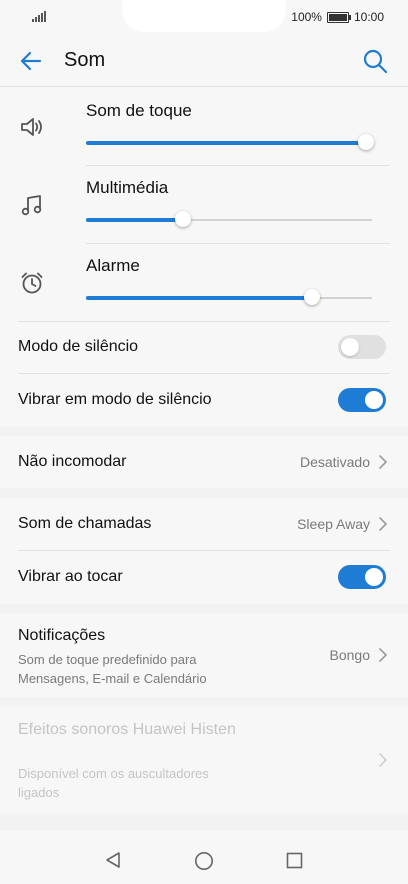 This screenshot has height=884, width=408. What do you see at coordinates (31, 127) in the screenshot?
I see `speaker-icon` at bounding box center [31, 127].